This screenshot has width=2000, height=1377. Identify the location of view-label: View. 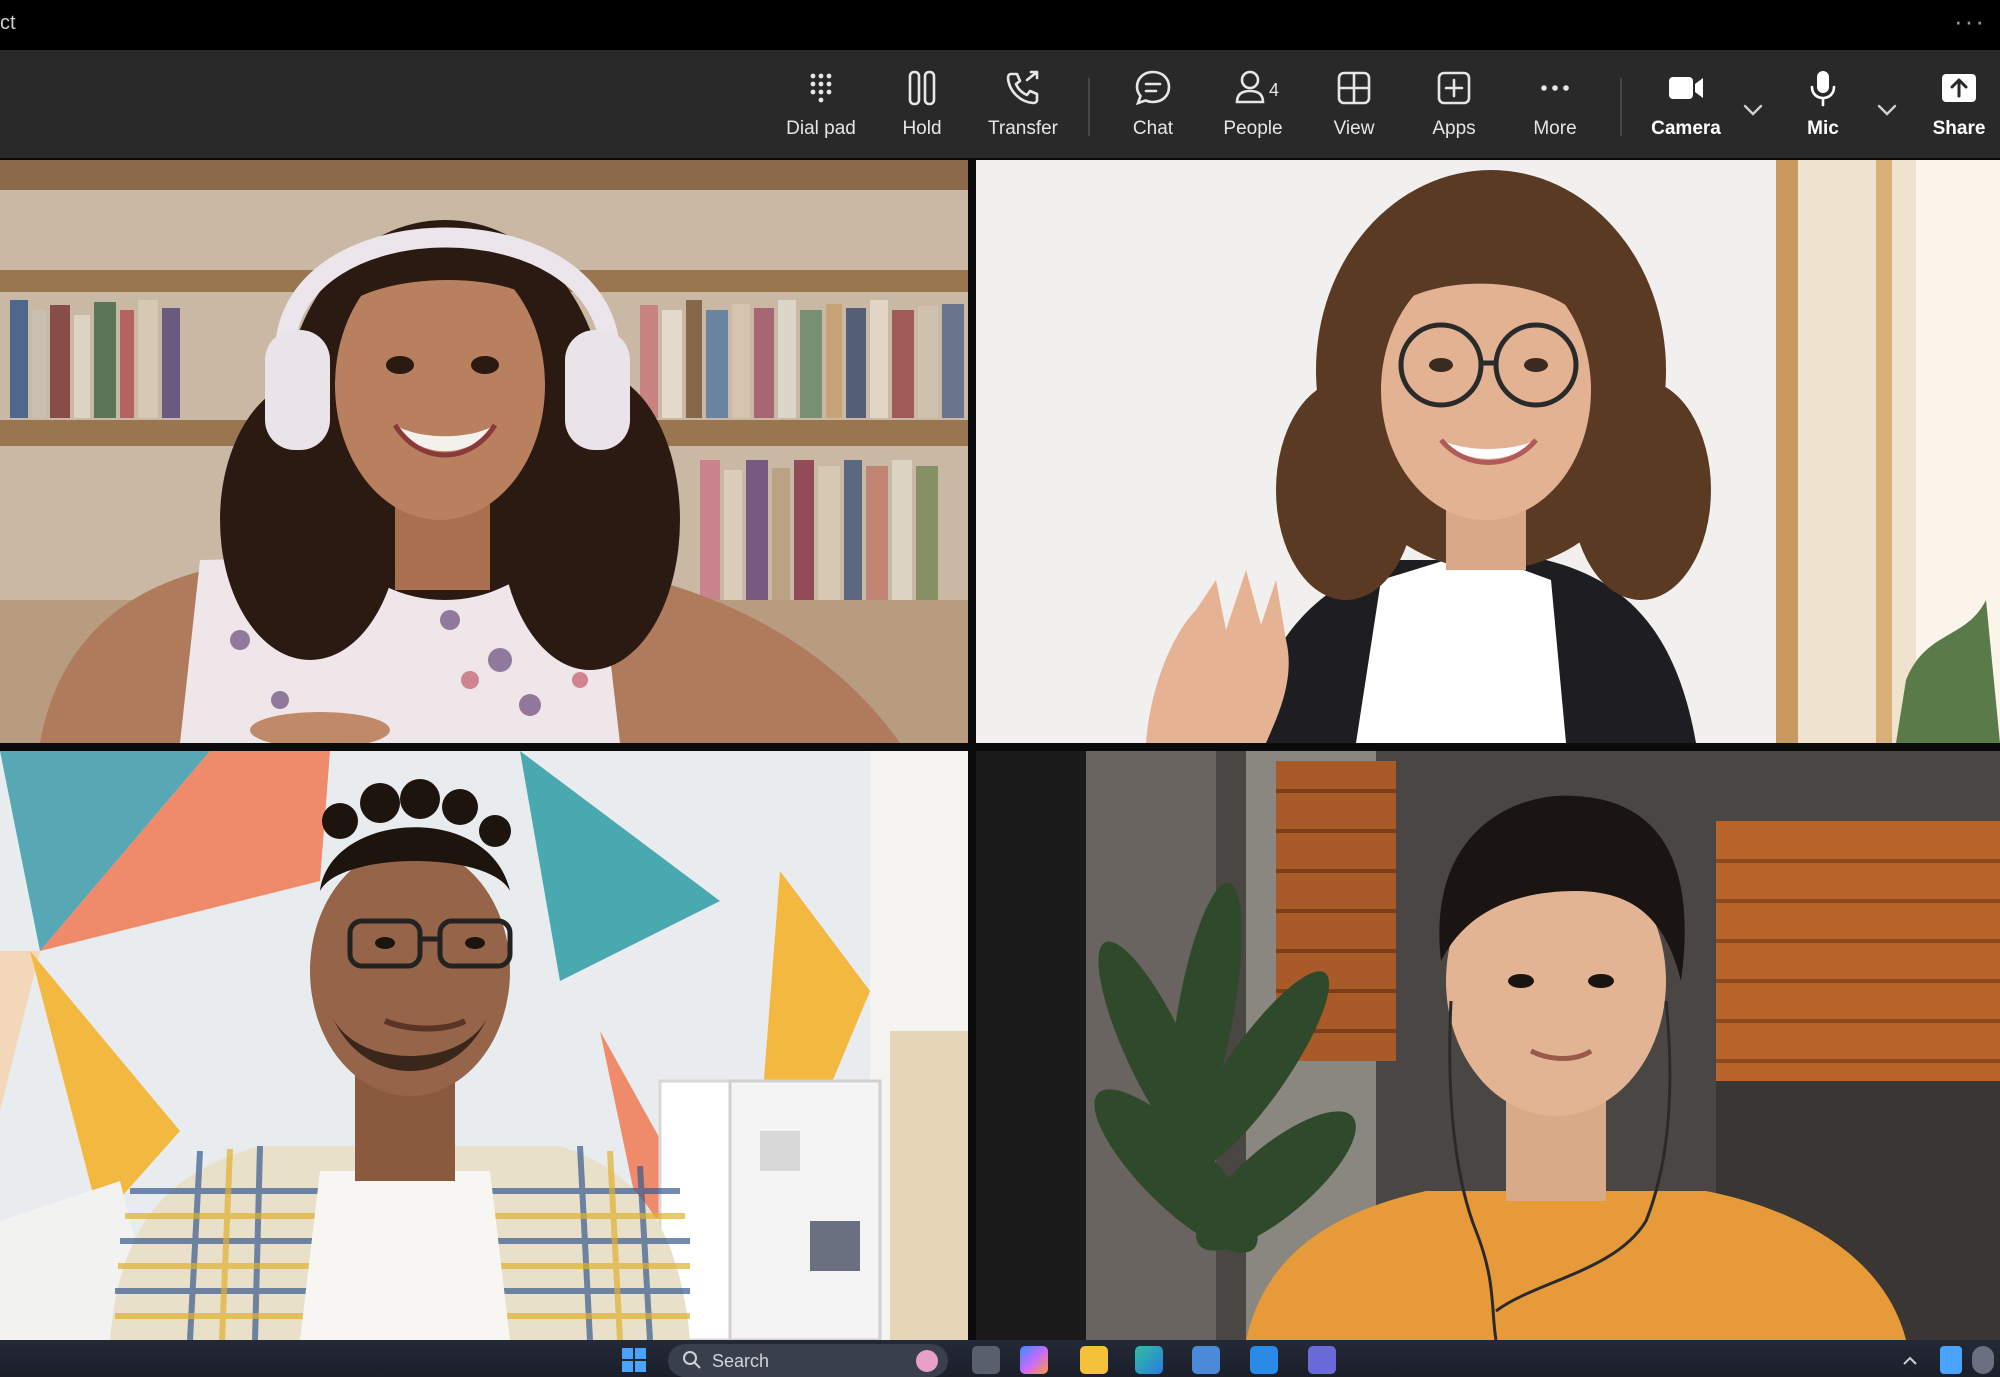
(1354, 128).